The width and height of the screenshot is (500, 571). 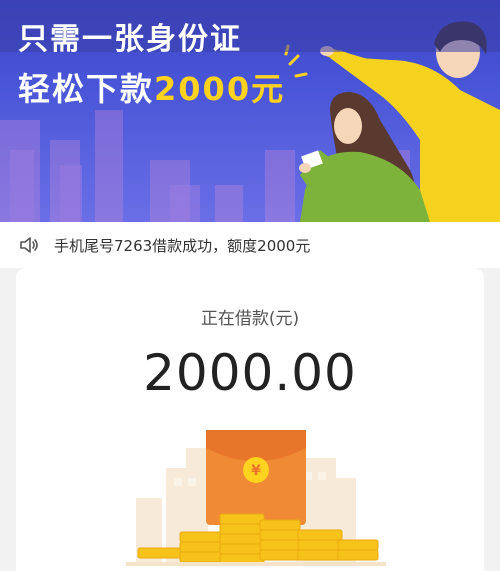 What do you see at coordinates (250, 373) in the screenshot?
I see `loan-amount-value: 2000.00` at bounding box center [250, 373].